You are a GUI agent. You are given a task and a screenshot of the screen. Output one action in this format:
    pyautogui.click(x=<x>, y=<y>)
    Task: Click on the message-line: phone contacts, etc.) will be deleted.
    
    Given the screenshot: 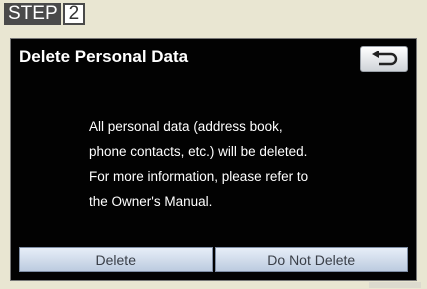 What is the action you would take?
    pyautogui.click(x=198, y=151)
    